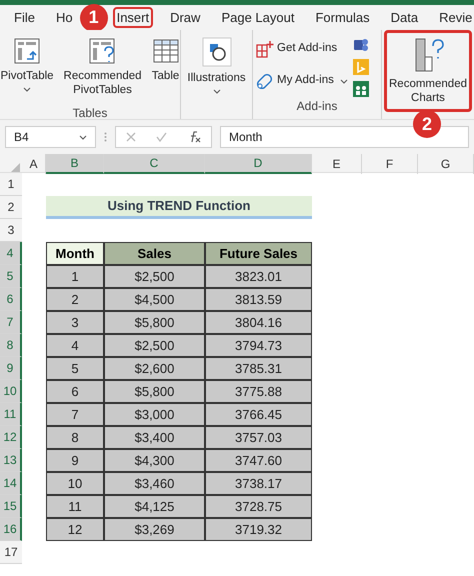  Describe the element at coordinates (154, 437) in the screenshot. I see `table-cell: $3,400` at that location.